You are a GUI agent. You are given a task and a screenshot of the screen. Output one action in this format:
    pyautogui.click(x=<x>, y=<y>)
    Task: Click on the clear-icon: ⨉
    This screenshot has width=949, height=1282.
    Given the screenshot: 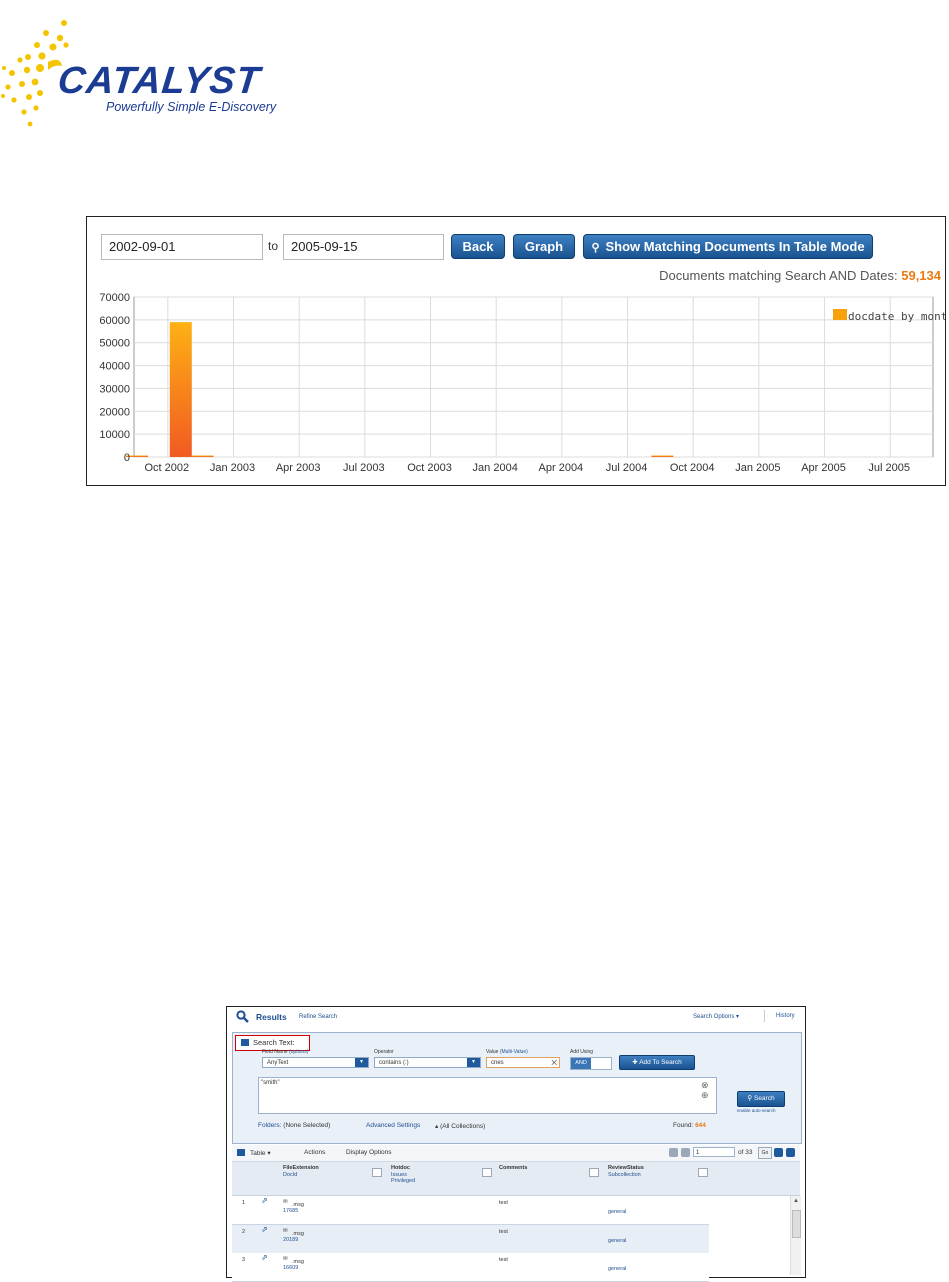 What is the action you would take?
    pyautogui.click(x=554, y=1063)
    